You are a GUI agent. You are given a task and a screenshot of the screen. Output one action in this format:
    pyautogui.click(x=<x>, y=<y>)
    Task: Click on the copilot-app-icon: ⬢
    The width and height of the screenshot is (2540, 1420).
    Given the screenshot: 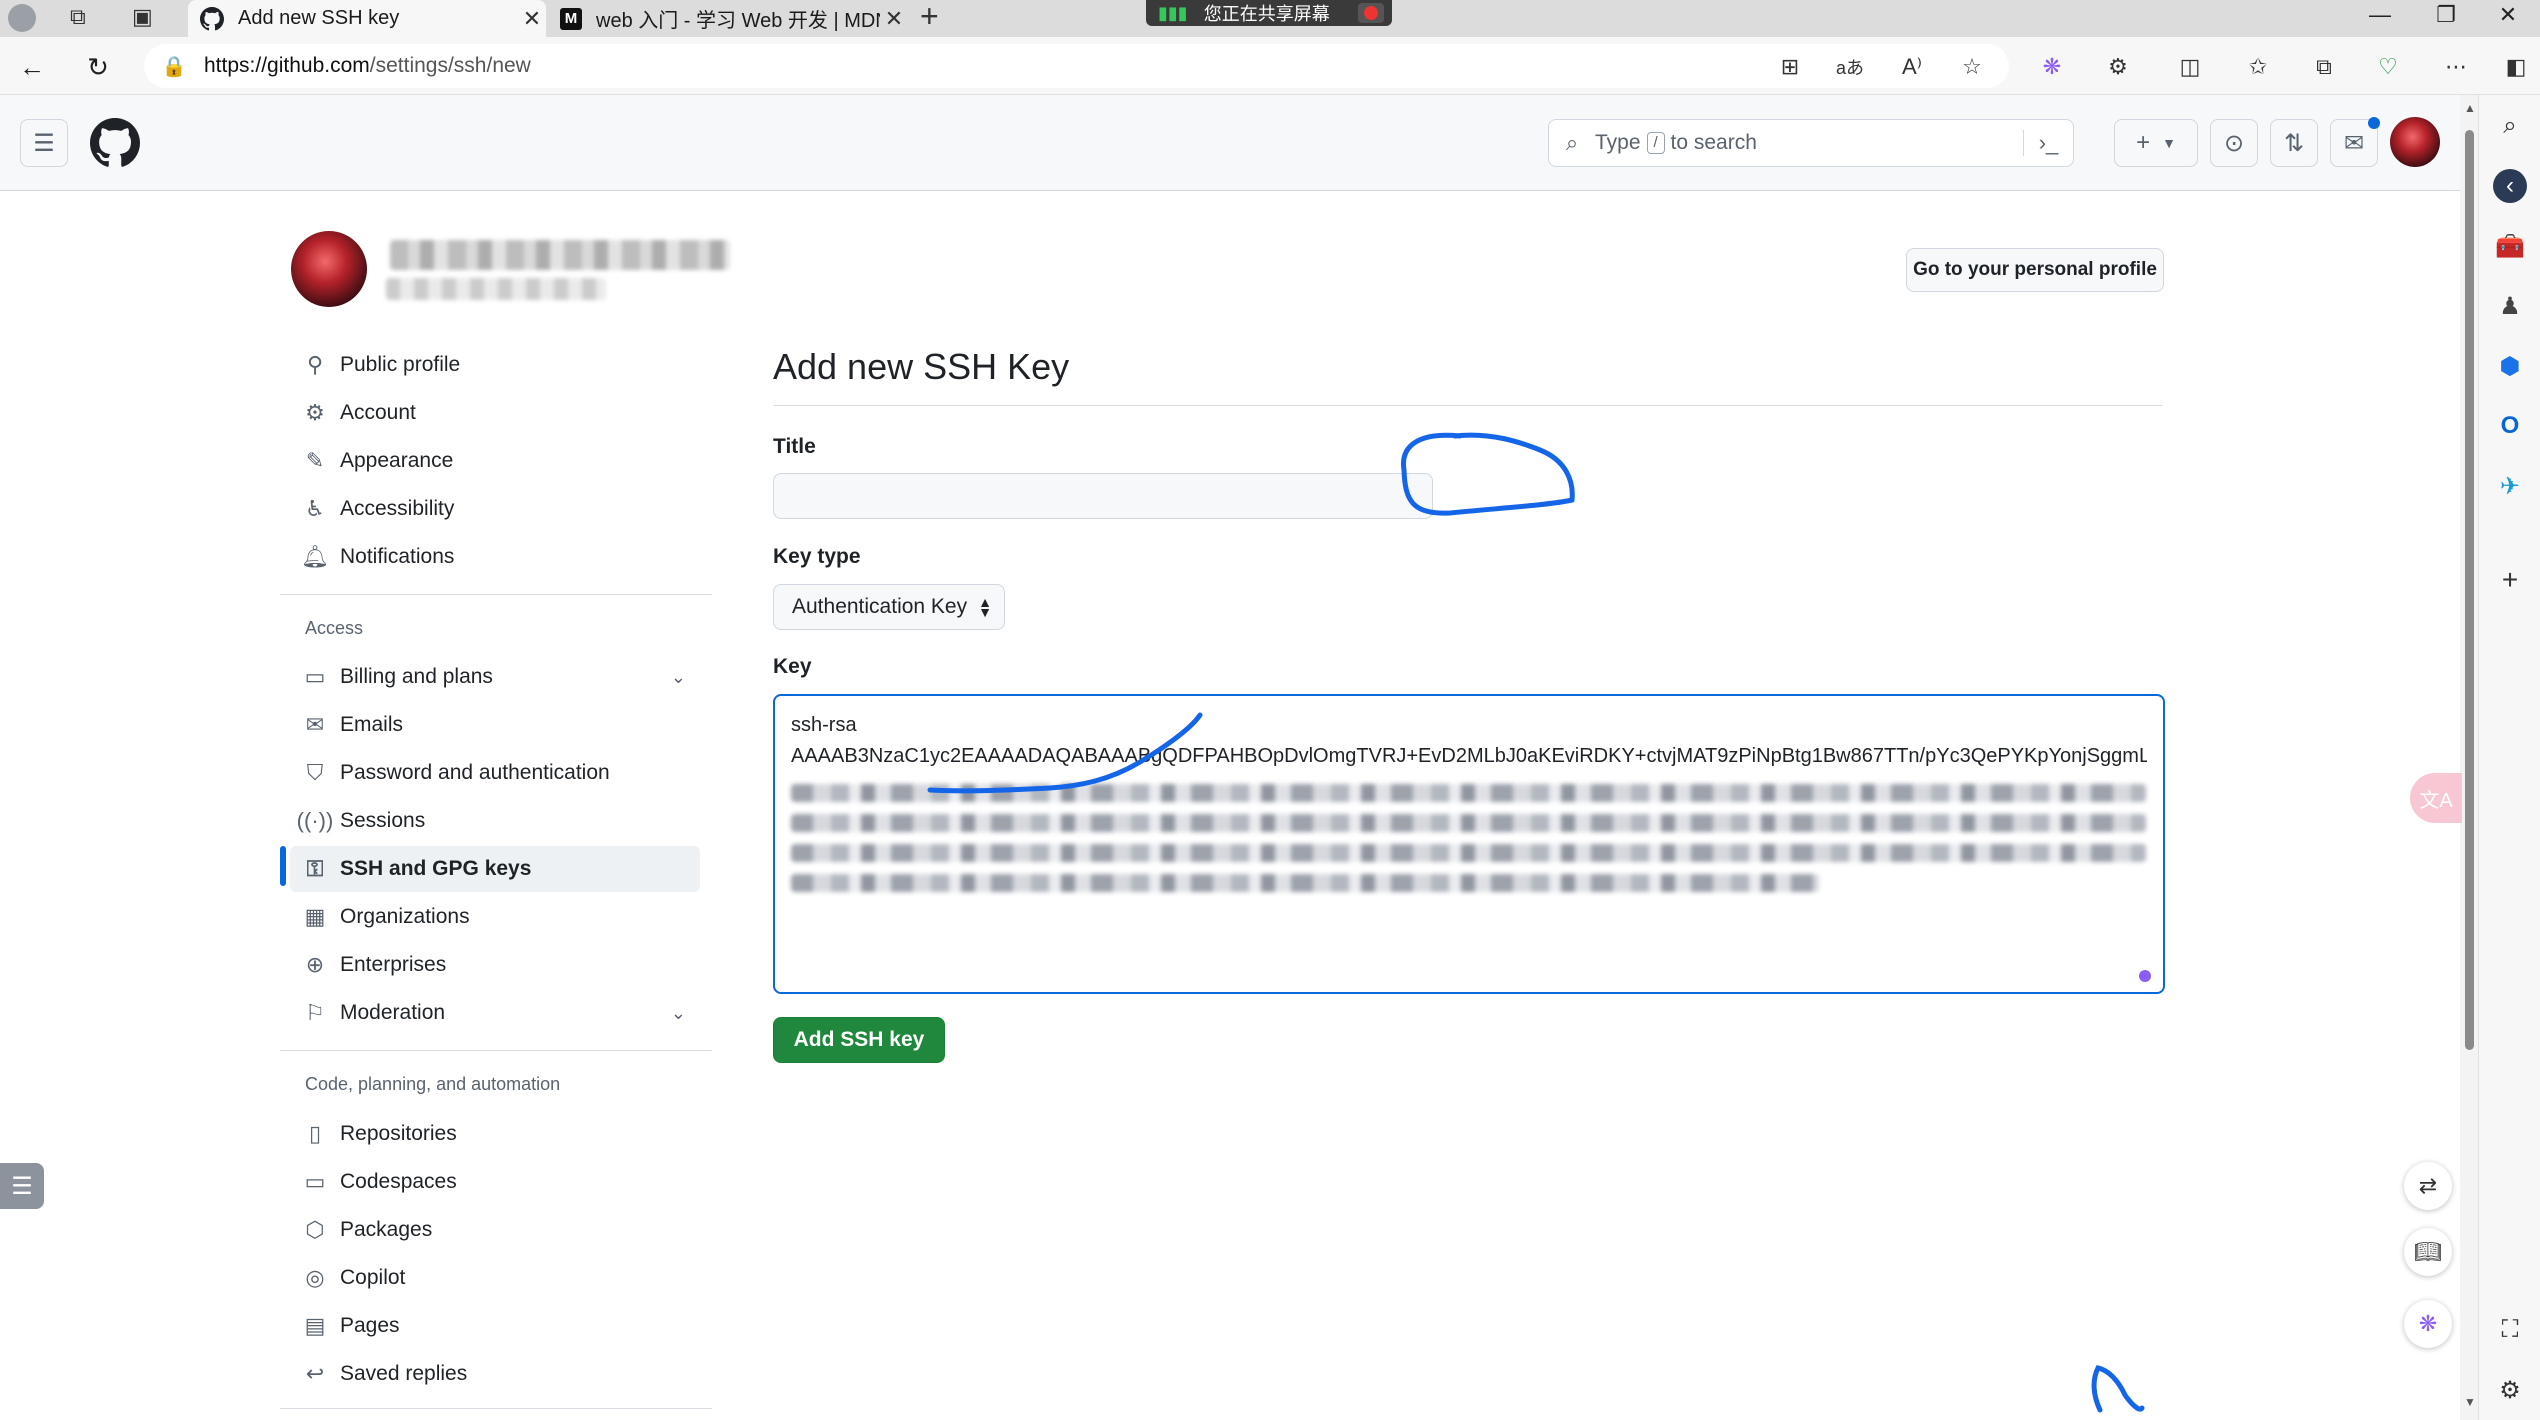 What is the action you would take?
    pyautogui.click(x=2510, y=366)
    